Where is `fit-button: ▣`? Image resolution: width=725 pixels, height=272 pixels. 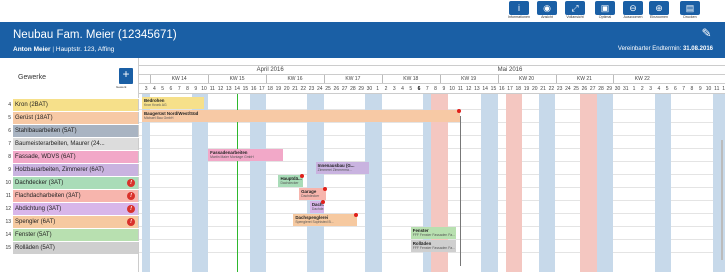
fit-button: ▣ is located at coordinates (605, 8).